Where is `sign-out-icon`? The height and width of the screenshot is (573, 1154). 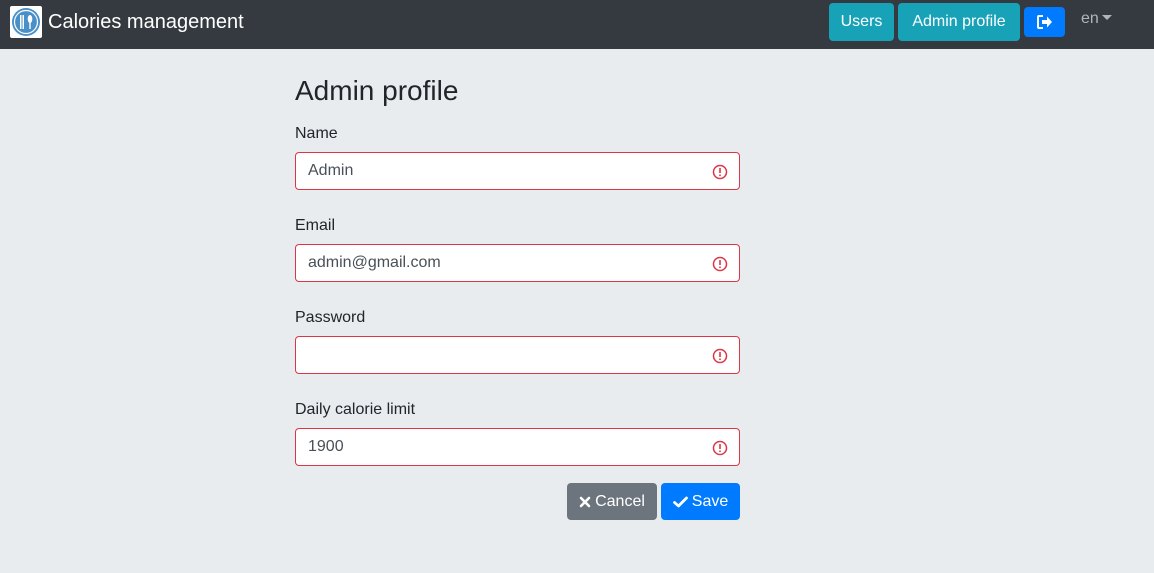 sign-out-icon is located at coordinates (1044, 22).